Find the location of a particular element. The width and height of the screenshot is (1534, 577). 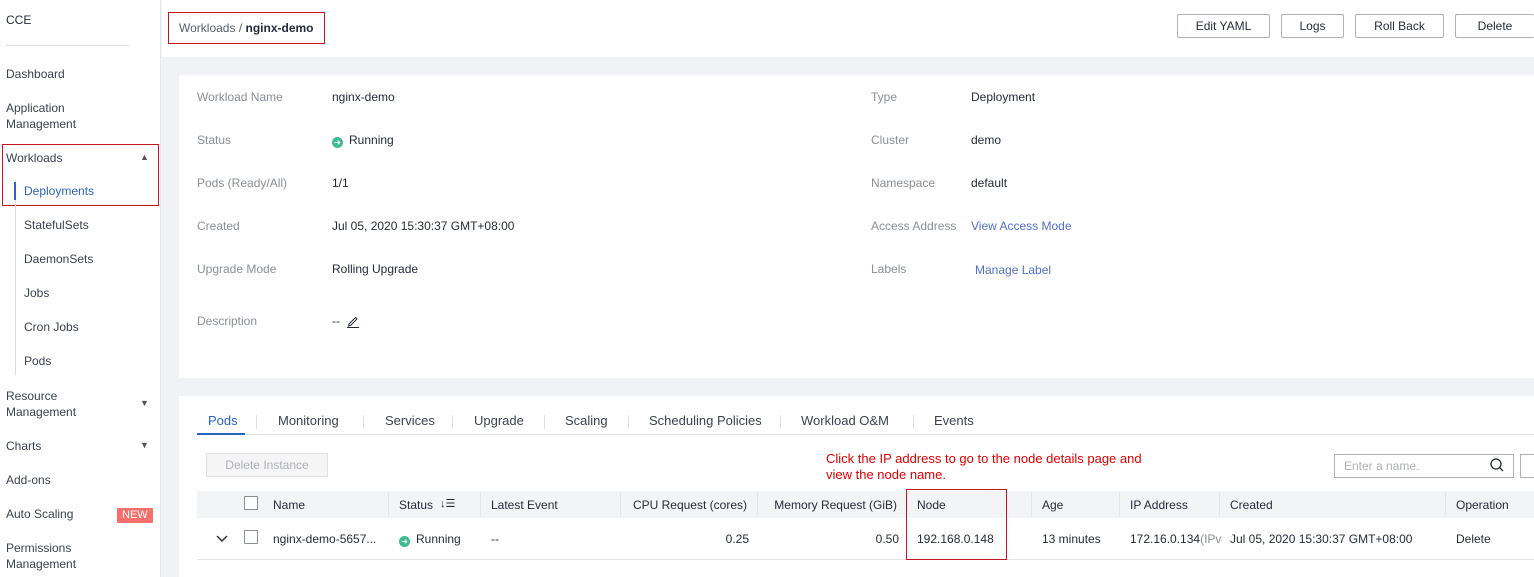

row-divider is located at coordinates (865, 559).